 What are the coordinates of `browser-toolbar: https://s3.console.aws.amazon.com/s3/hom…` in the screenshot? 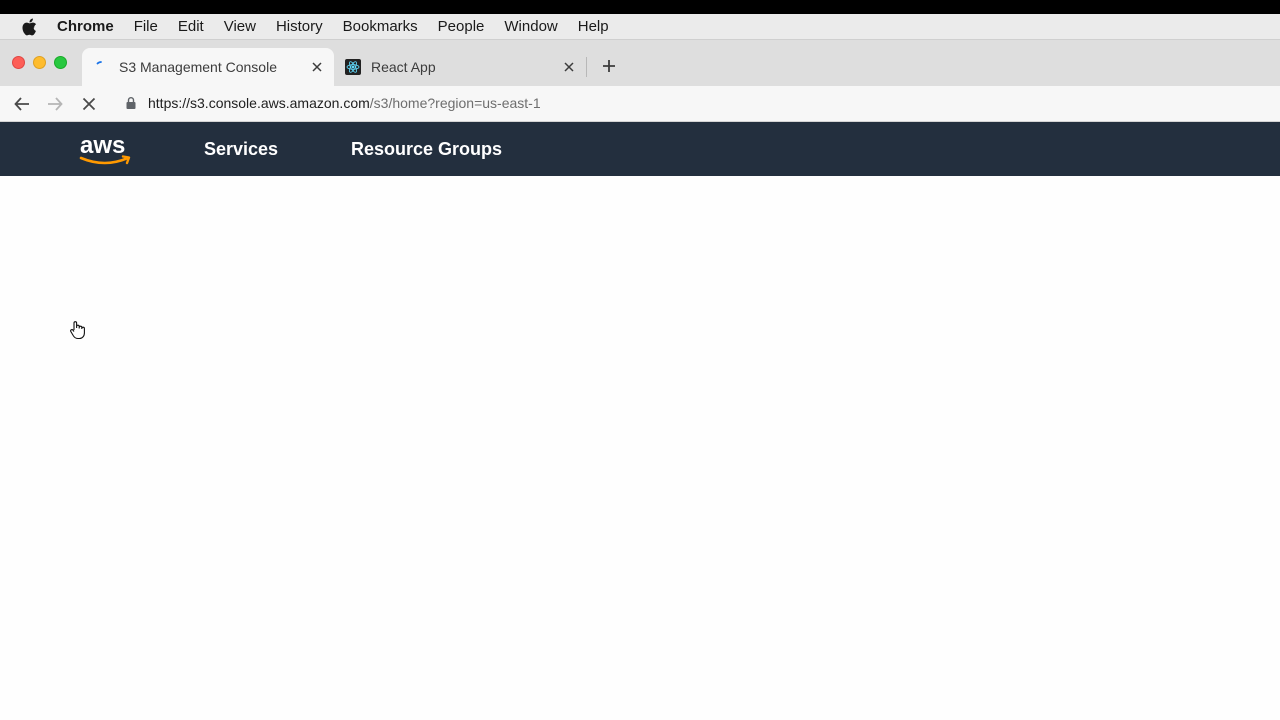 It's located at (640, 104).